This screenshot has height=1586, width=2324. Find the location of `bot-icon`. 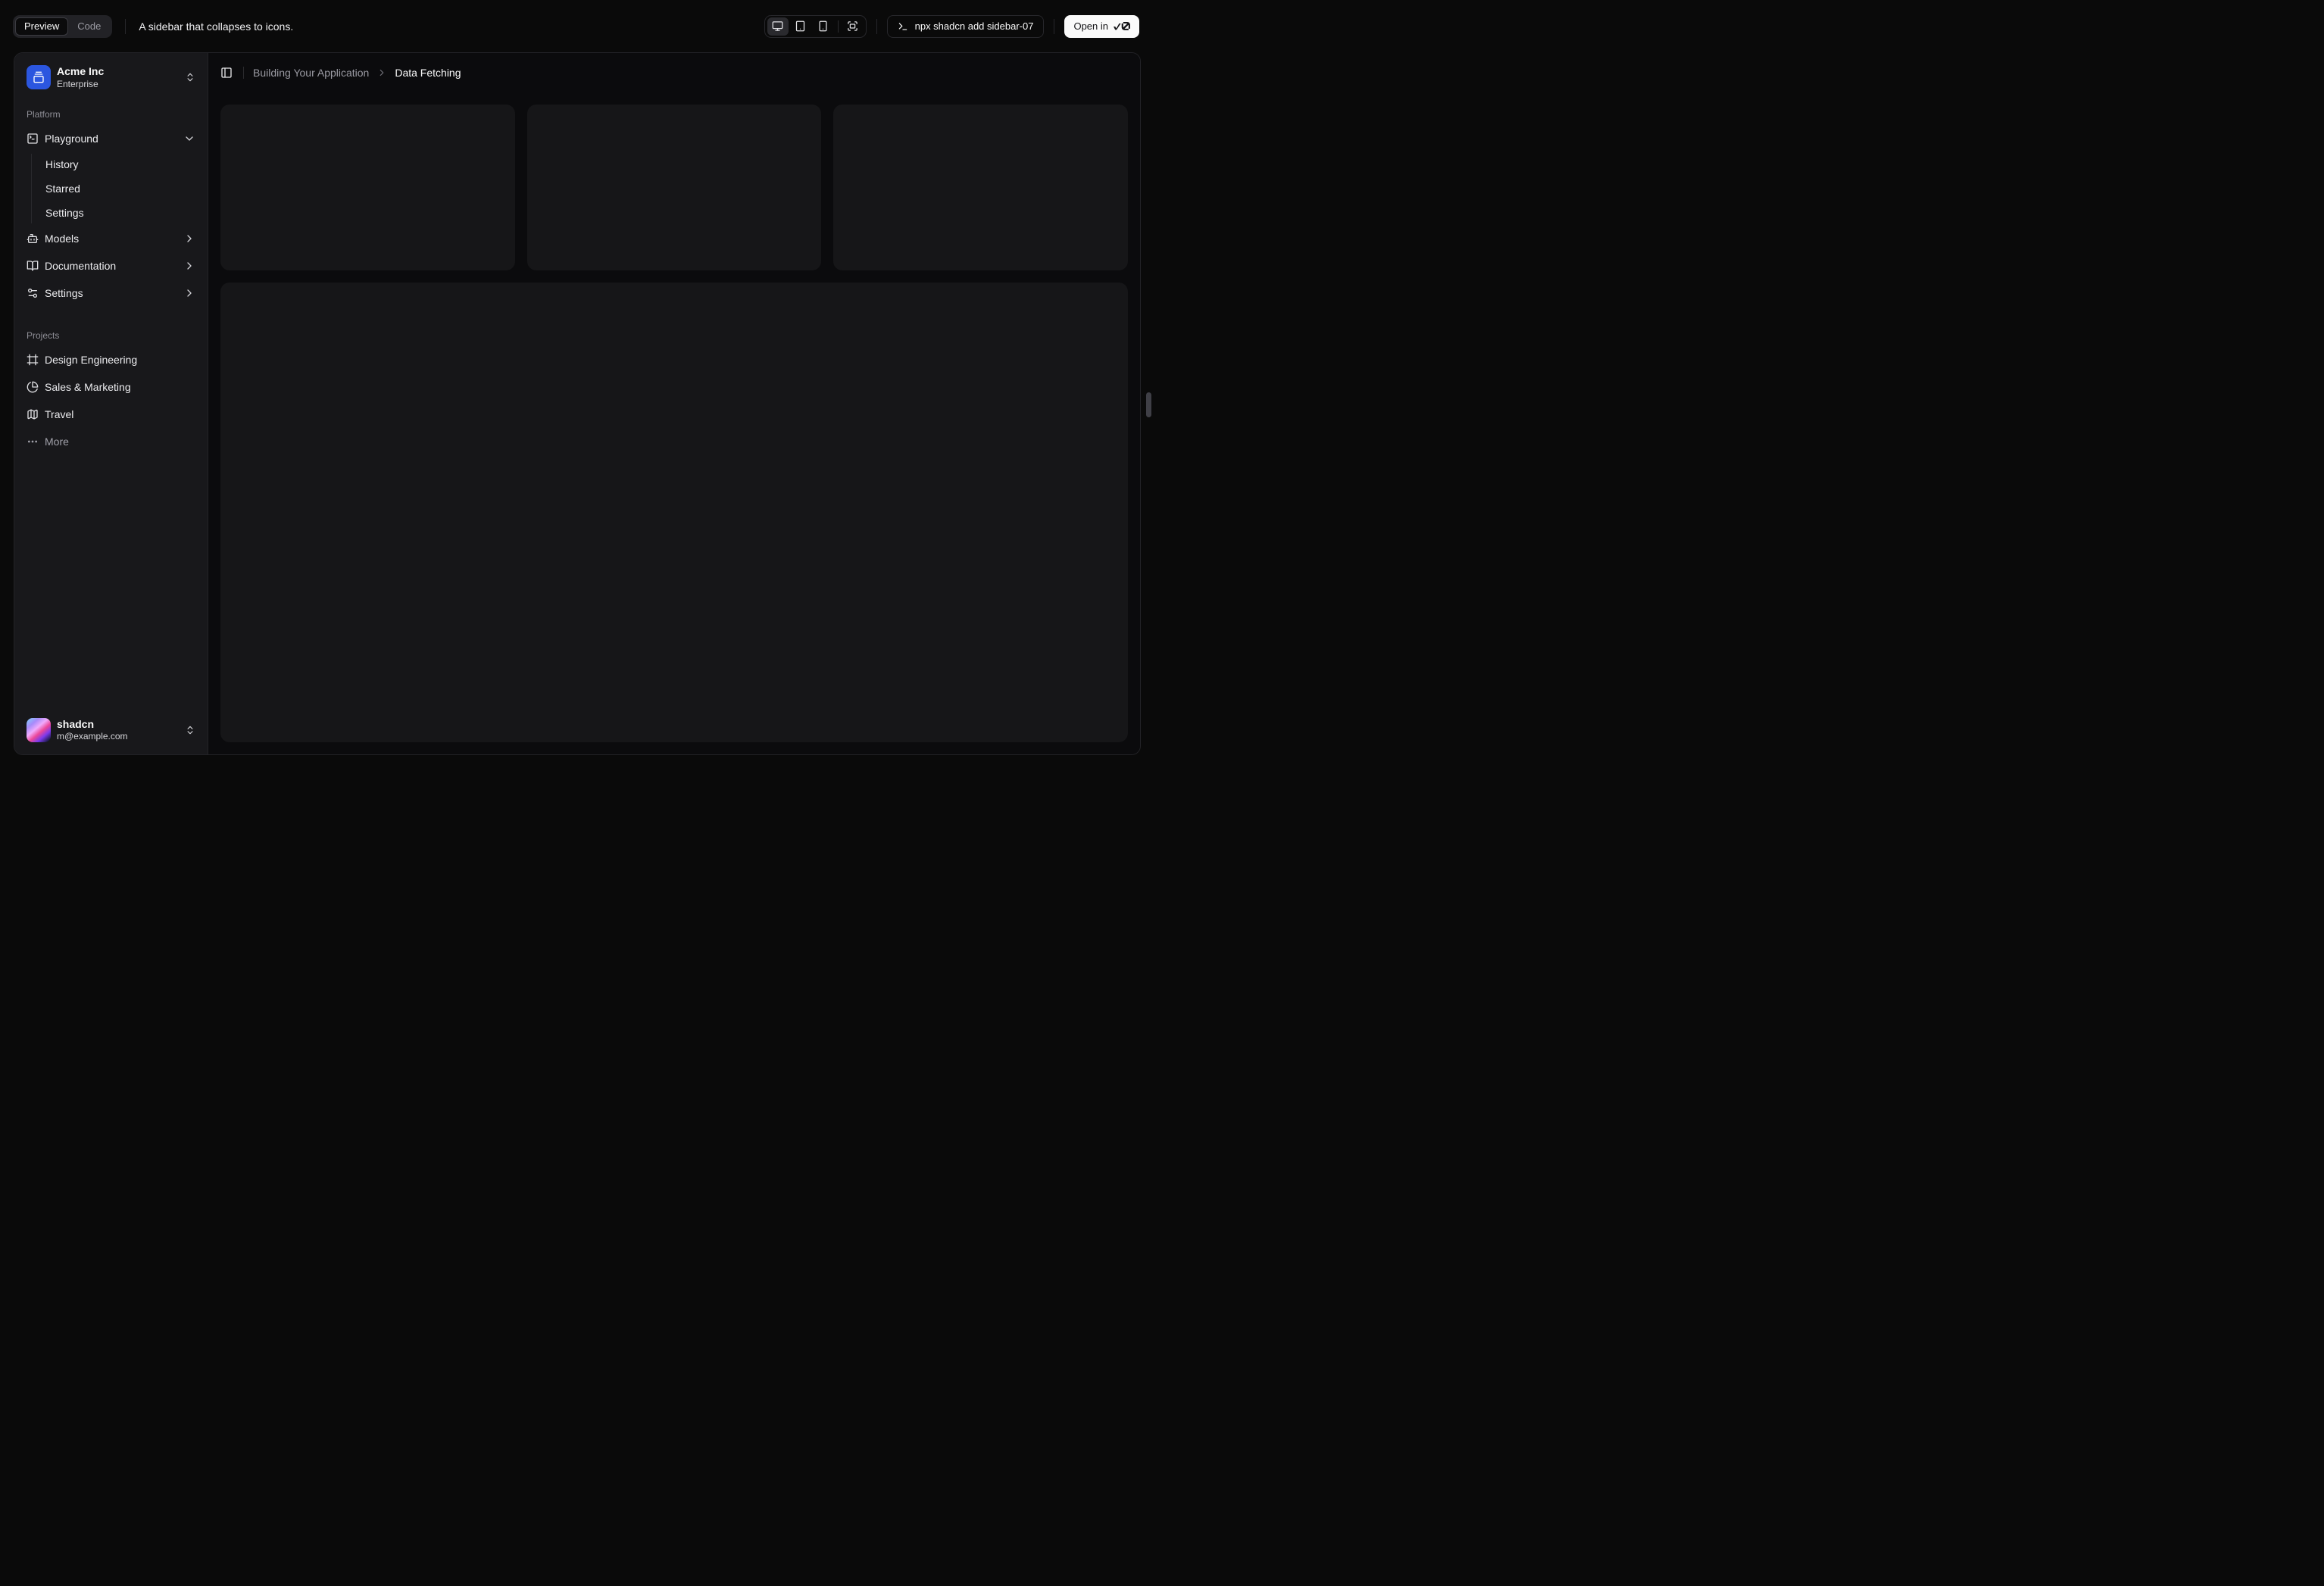

bot-icon is located at coordinates (33, 238).